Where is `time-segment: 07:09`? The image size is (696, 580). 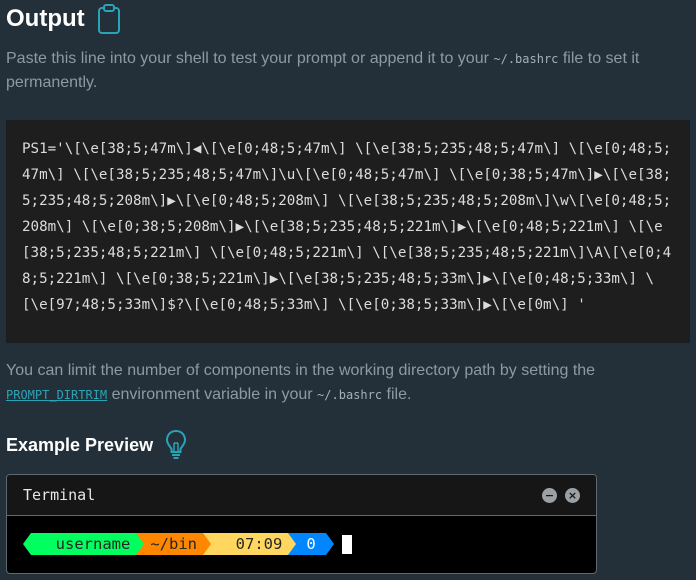
time-segment: 07:09 is located at coordinates (250, 544).